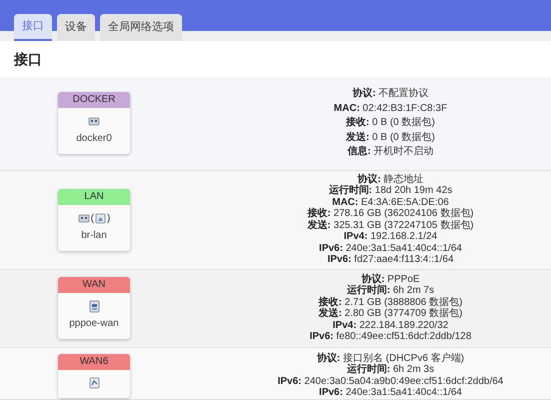  Describe the element at coordinates (390, 137) in the screenshot. I see `detail-line: 发送: 0 B (0 数据包)` at that location.